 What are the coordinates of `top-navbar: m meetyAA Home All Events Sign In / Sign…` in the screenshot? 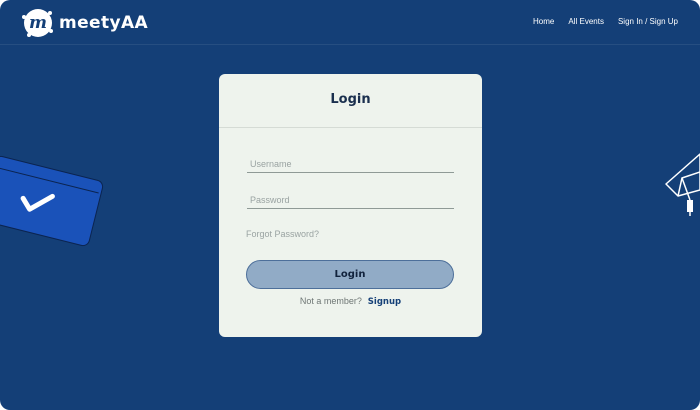 It's located at (350, 22).